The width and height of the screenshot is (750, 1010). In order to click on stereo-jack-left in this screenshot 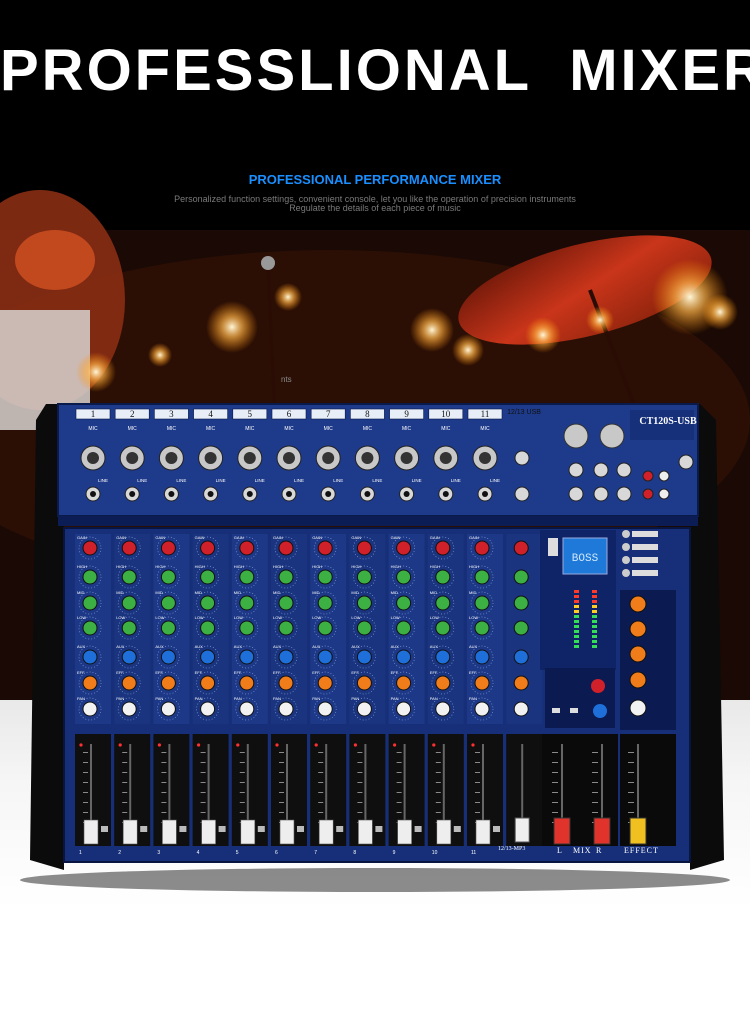, I will do `click(522, 458)`.